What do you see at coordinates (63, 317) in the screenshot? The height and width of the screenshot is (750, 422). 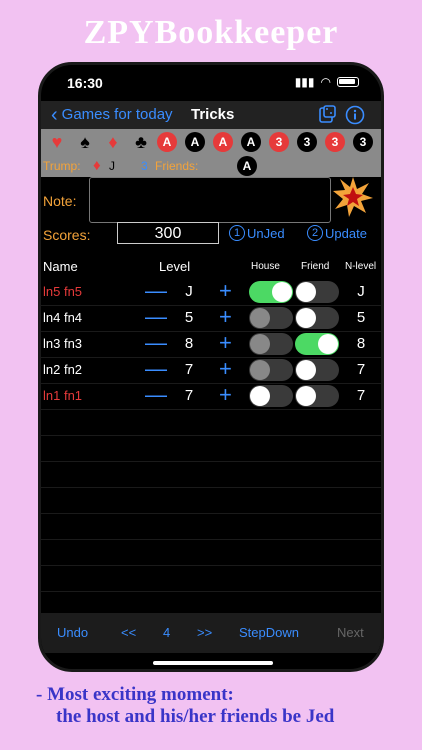 I see `player-name: ln4 fn4` at bounding box center [63, 317].